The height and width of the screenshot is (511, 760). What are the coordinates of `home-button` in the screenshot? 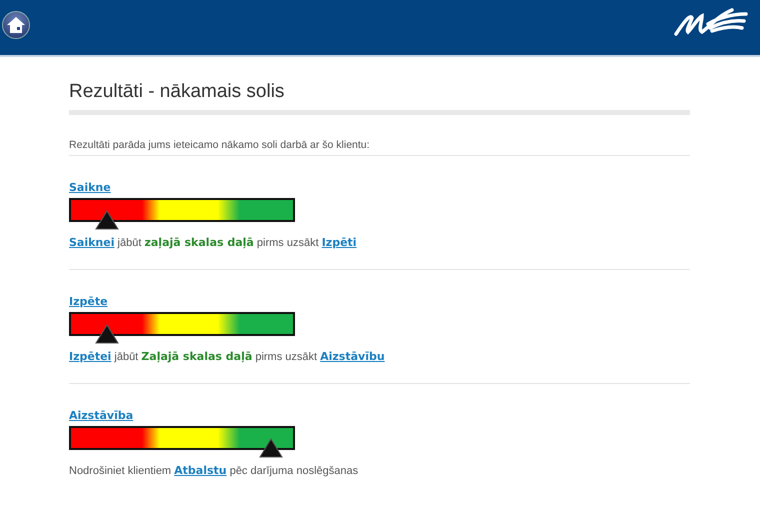 It's located at (16, 24).